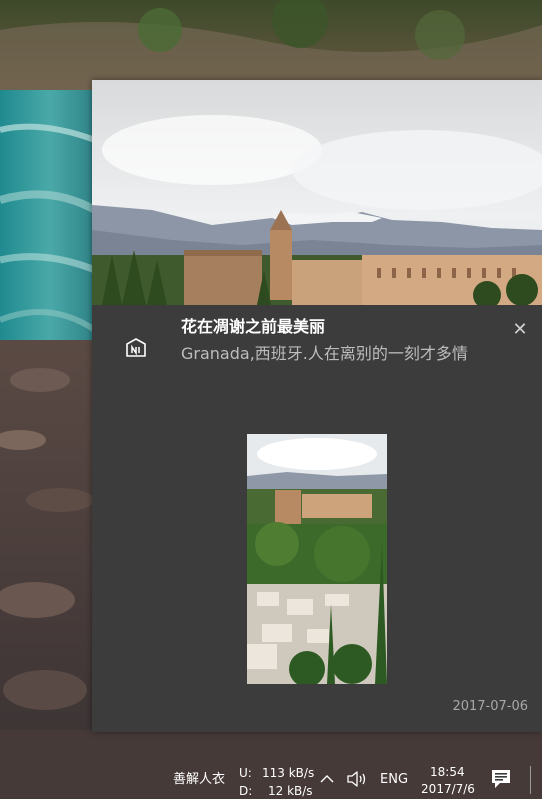  What do you see at coordinates (357, 779) in the screenshot?
I see `volume-icon` at bounding box center [357, 779].